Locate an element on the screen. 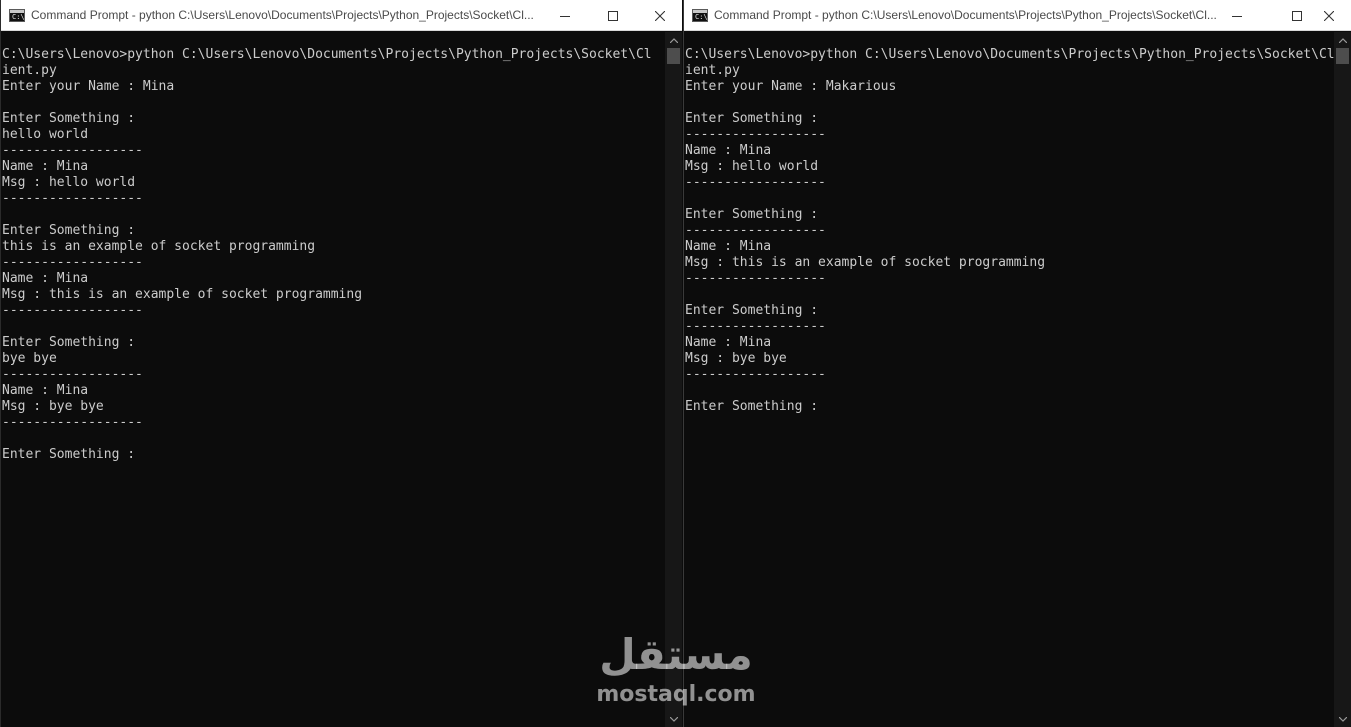 The height and width of the screenshot is (727, 1351). console-line: bye bye is located at coordinates (29, 358).